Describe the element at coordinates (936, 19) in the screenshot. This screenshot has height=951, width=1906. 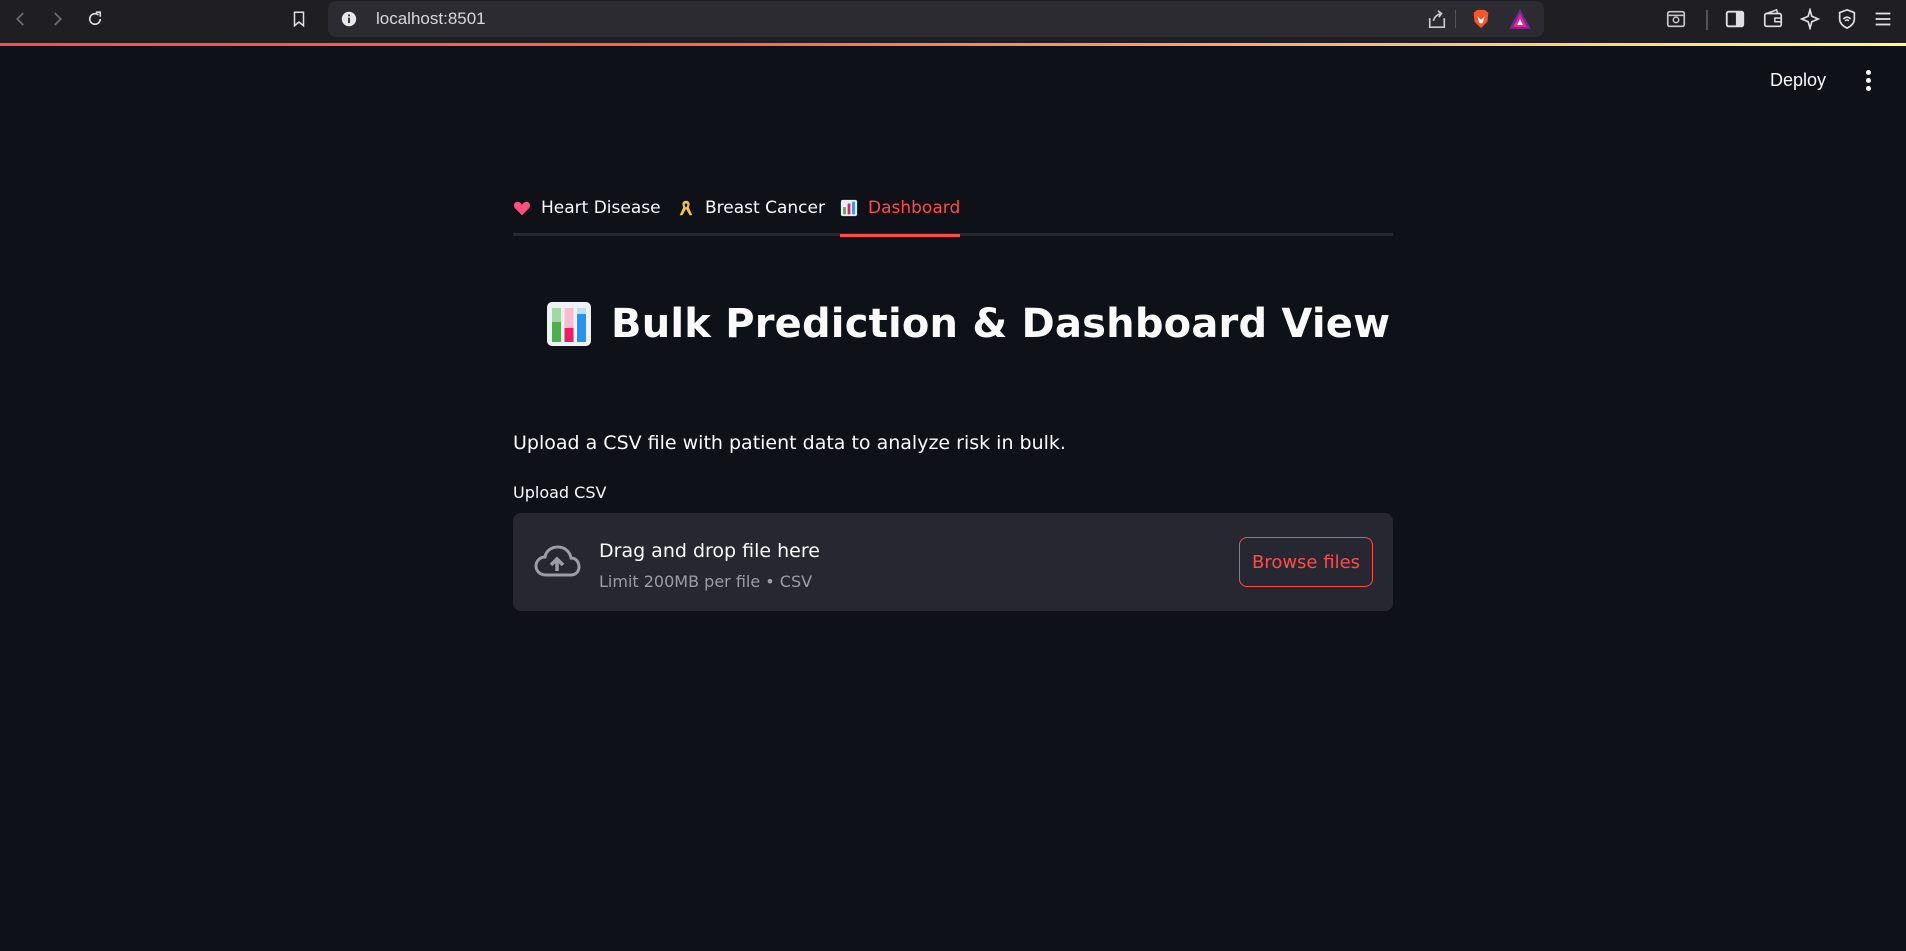
I see `address-bar: localhost:8501` at that location.